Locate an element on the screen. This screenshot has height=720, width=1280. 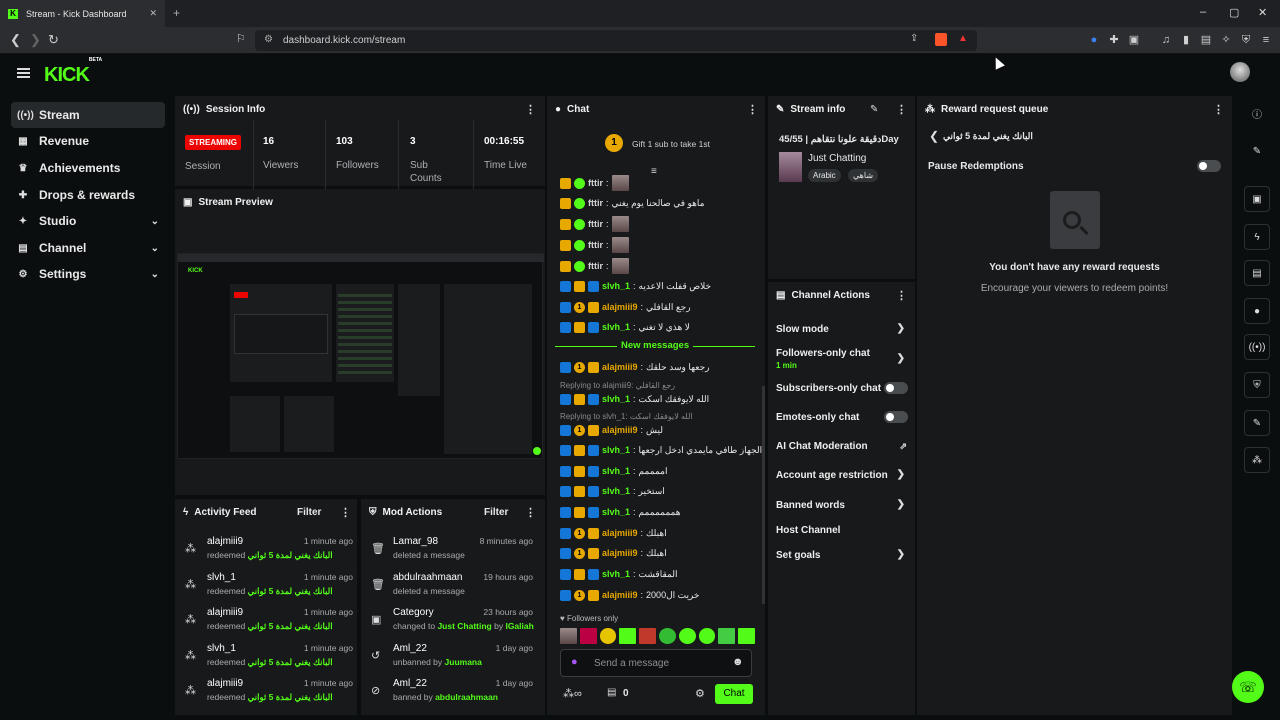
toggle-switch is located at coordinates (896, 417).